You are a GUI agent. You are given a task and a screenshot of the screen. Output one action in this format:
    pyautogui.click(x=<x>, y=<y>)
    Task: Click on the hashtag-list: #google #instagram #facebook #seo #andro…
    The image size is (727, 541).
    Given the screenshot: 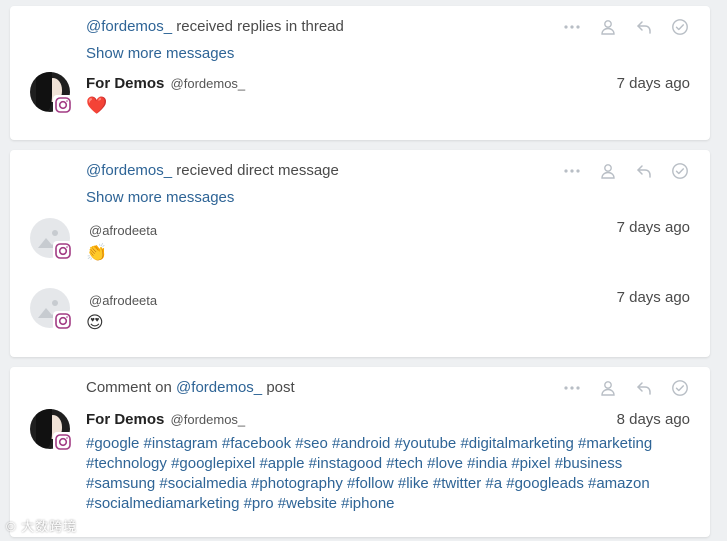 What is the action you would take?
    pyautogui.click(x=381, y=474)
    